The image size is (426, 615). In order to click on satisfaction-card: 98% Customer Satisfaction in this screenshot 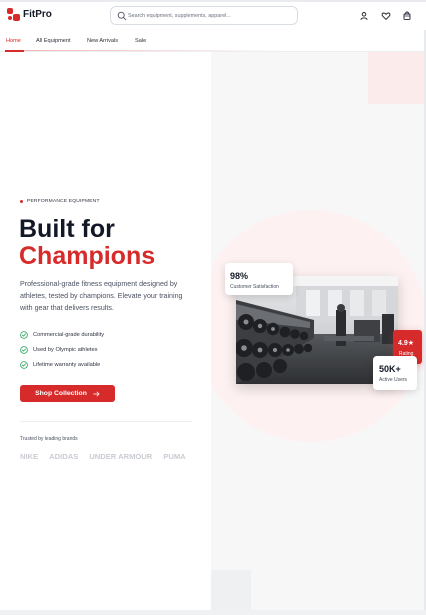, I will do `click(259, 279)`.